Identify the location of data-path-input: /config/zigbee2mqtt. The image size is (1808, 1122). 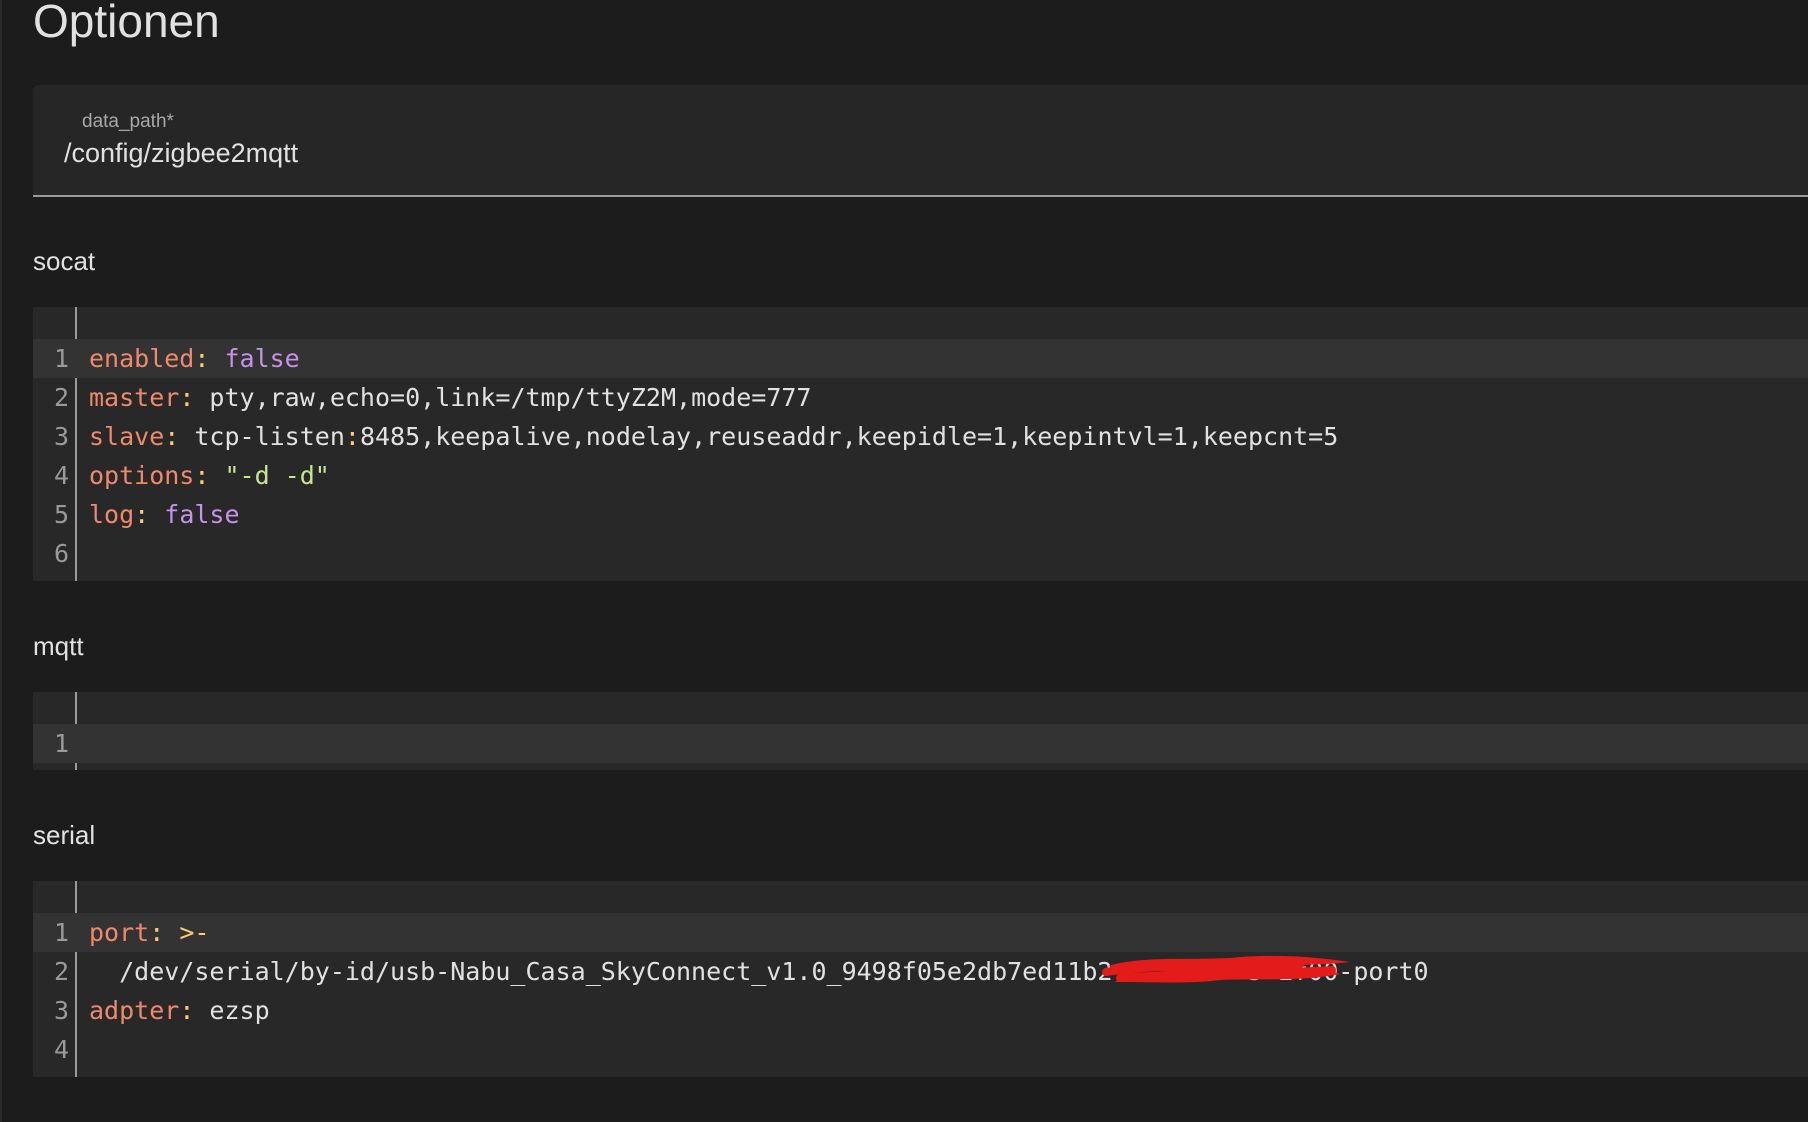
(181, 153).